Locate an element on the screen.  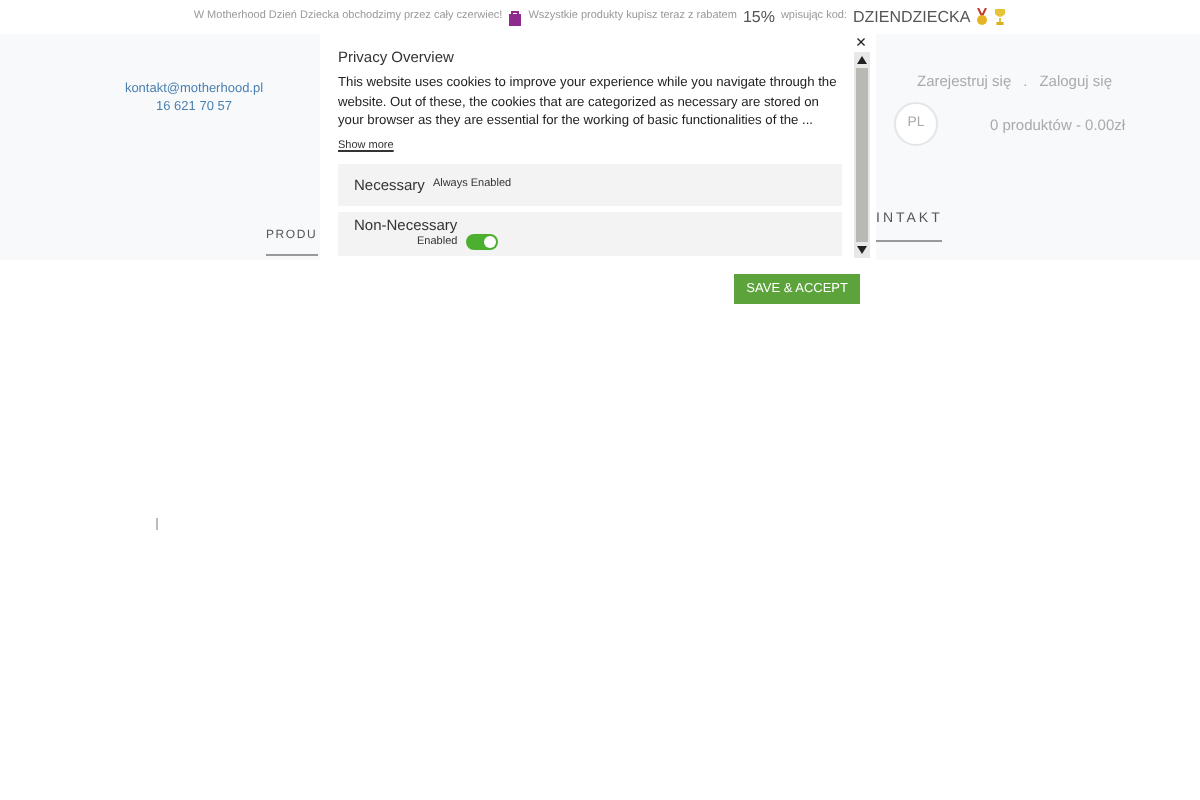
shopping-bag-icon is located at coordinates (515, 17).